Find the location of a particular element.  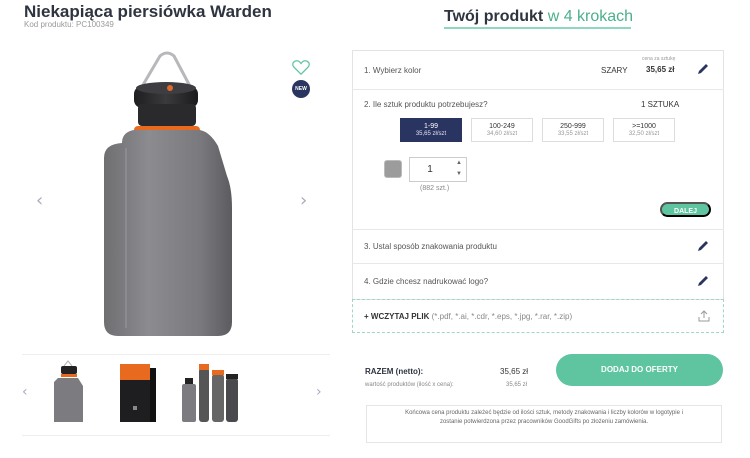

tier-100-249: 100-249 34,60 zł/szt is located at coordinates (502, 130).